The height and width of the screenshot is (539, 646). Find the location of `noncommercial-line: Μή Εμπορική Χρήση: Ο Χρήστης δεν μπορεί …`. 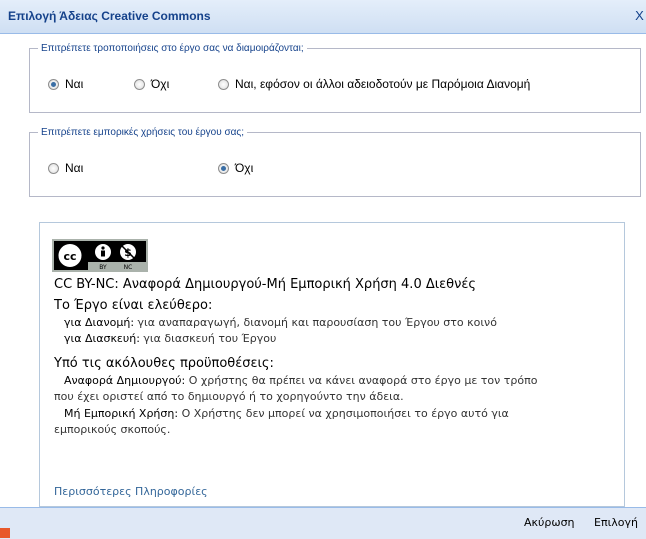

noncommercial-line: Μή Εμπορική Χρήση: Ο Χρήστης δεν μπορεί … is located at coordinates (286, 413).